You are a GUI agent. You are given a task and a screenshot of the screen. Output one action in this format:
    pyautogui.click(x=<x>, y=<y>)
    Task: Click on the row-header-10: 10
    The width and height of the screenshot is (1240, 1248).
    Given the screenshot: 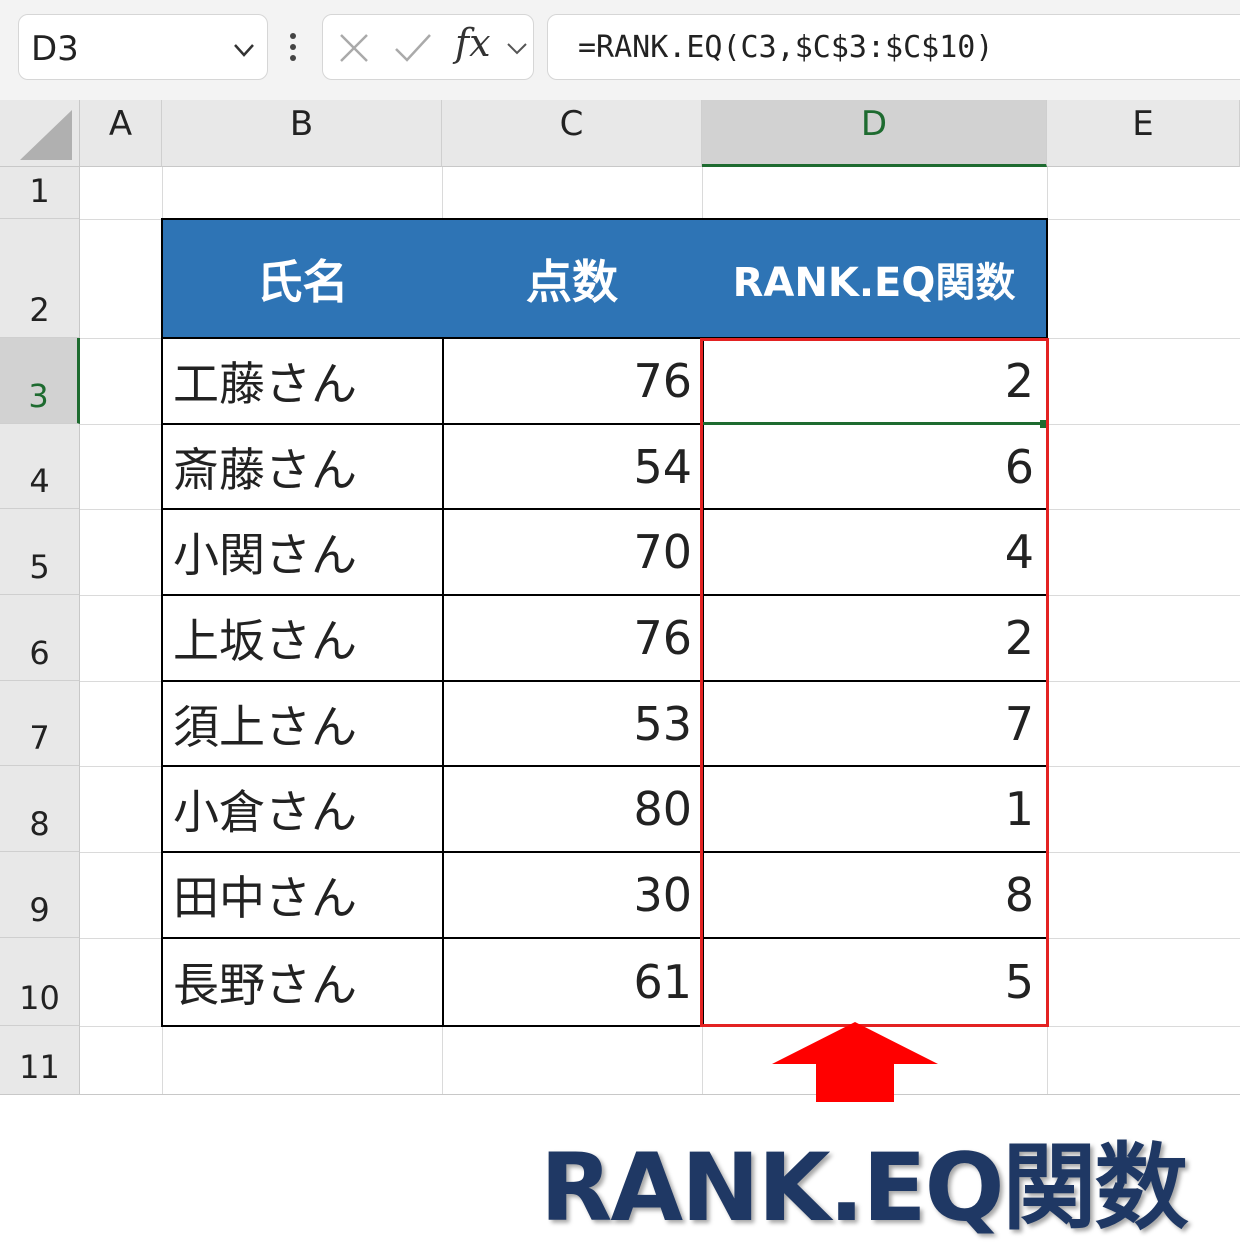 What is the action you would take?
    pyautogui.click(x=40, y=982)
    